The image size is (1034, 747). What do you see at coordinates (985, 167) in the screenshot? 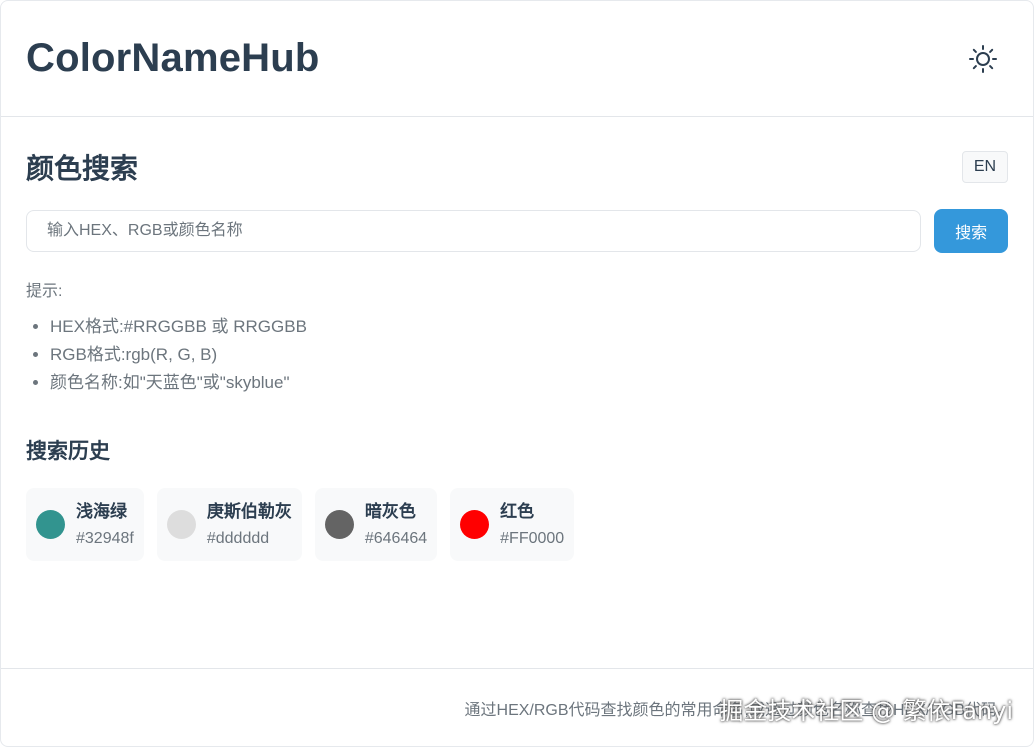
I see `language-toggle-button: EN` at bounding box center [985, 167].